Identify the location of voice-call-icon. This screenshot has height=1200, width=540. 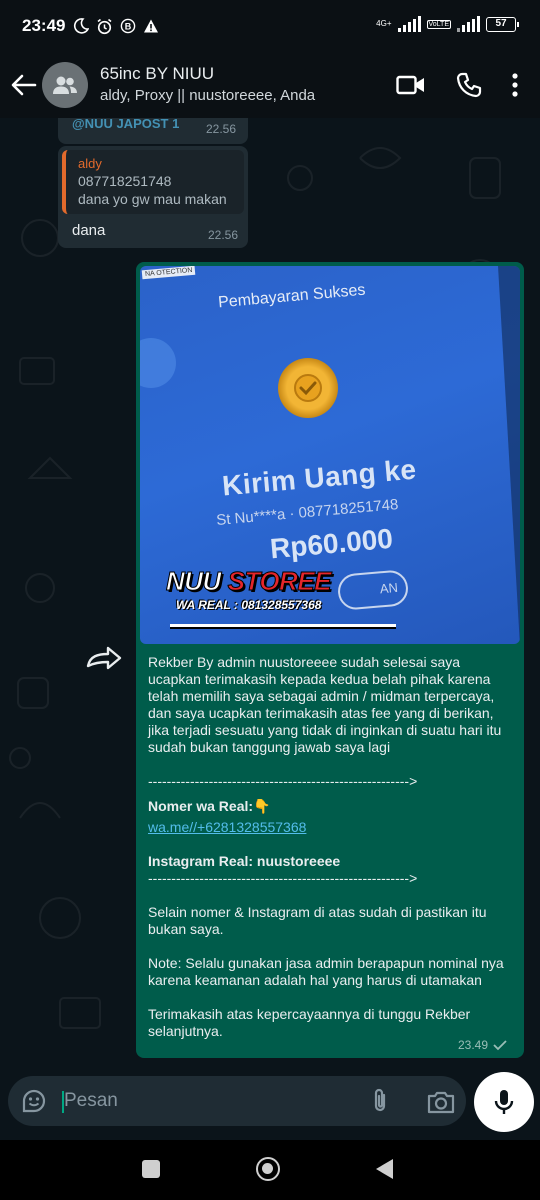
(469, 85).